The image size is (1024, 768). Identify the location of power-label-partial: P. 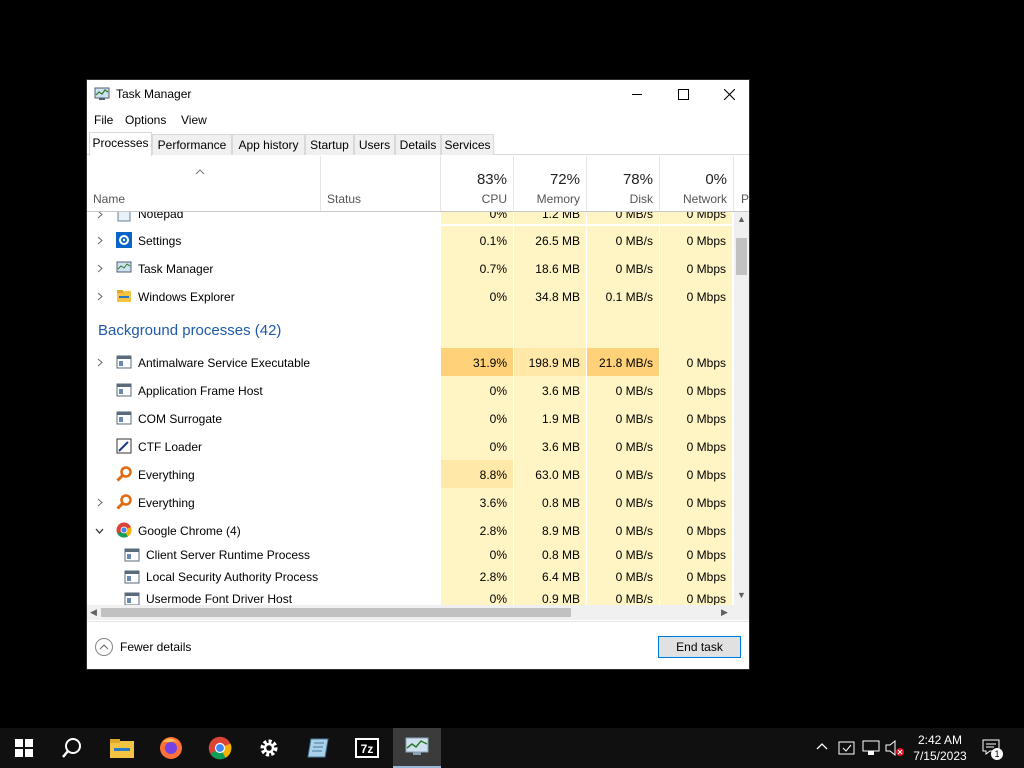
(745, 199).